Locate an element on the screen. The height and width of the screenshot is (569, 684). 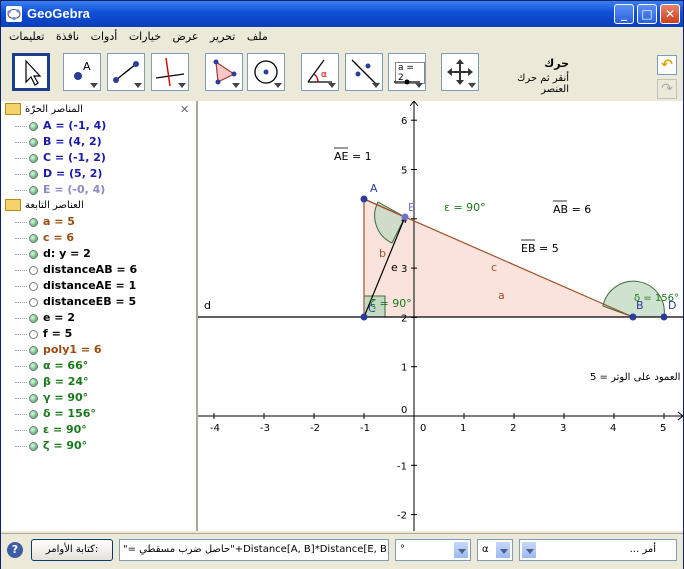
algebra-object-item: distanceAE = 1 is located at coordinates (75, 287).